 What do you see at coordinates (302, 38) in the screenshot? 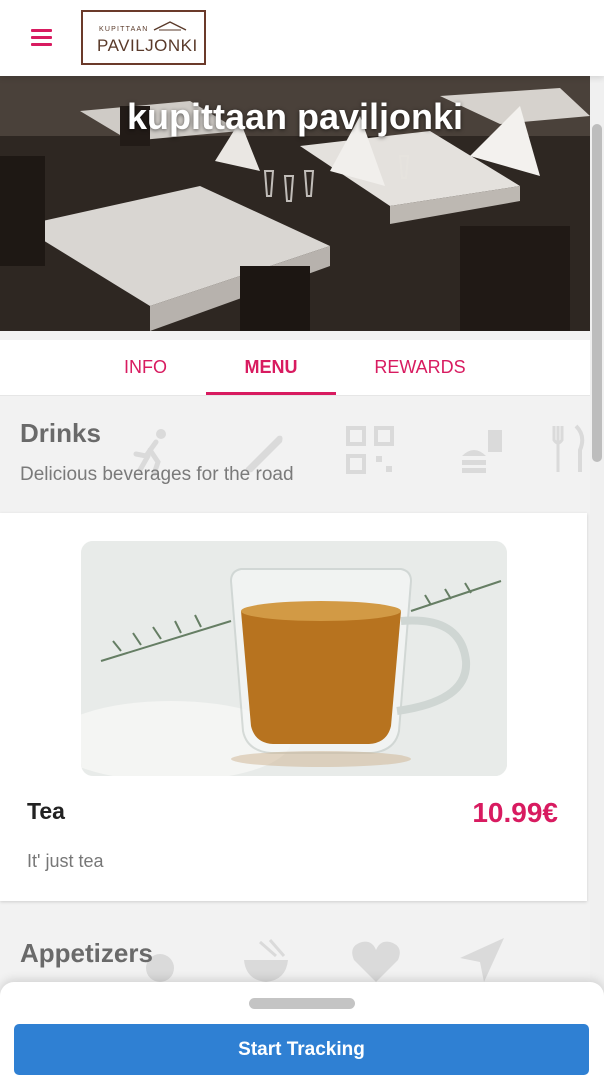
I see `app-header: KUPITTAAN PAVILJONKI` at bounding box center [302, 38].